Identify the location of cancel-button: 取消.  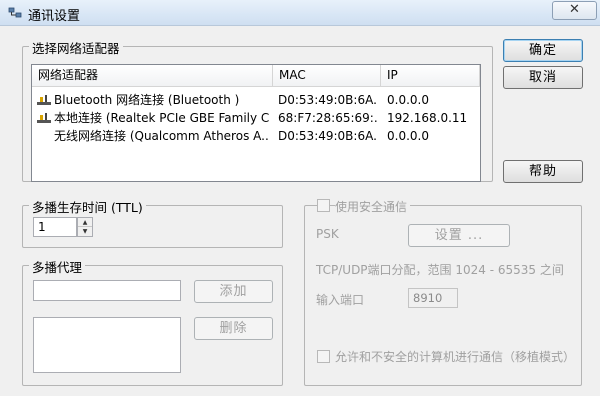
(543, 77).